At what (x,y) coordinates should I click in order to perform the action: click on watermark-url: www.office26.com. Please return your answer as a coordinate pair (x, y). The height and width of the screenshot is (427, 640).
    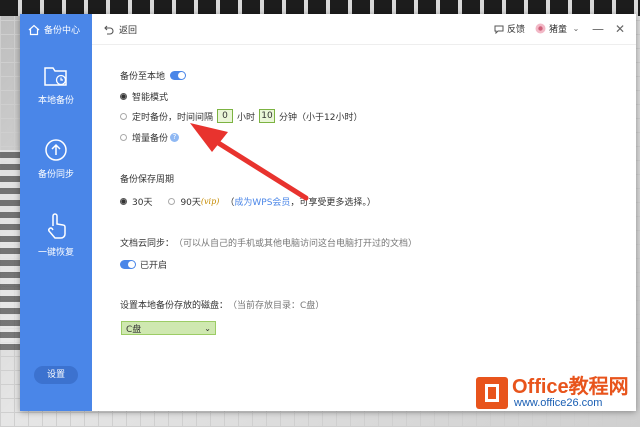
    Looking at the image, I should click on (558, 403).